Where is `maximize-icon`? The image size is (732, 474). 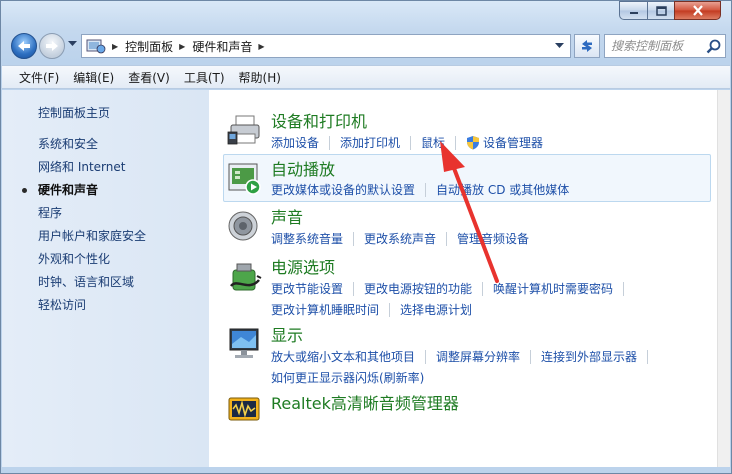
maximize-icon is located at coordinates (661, 10).